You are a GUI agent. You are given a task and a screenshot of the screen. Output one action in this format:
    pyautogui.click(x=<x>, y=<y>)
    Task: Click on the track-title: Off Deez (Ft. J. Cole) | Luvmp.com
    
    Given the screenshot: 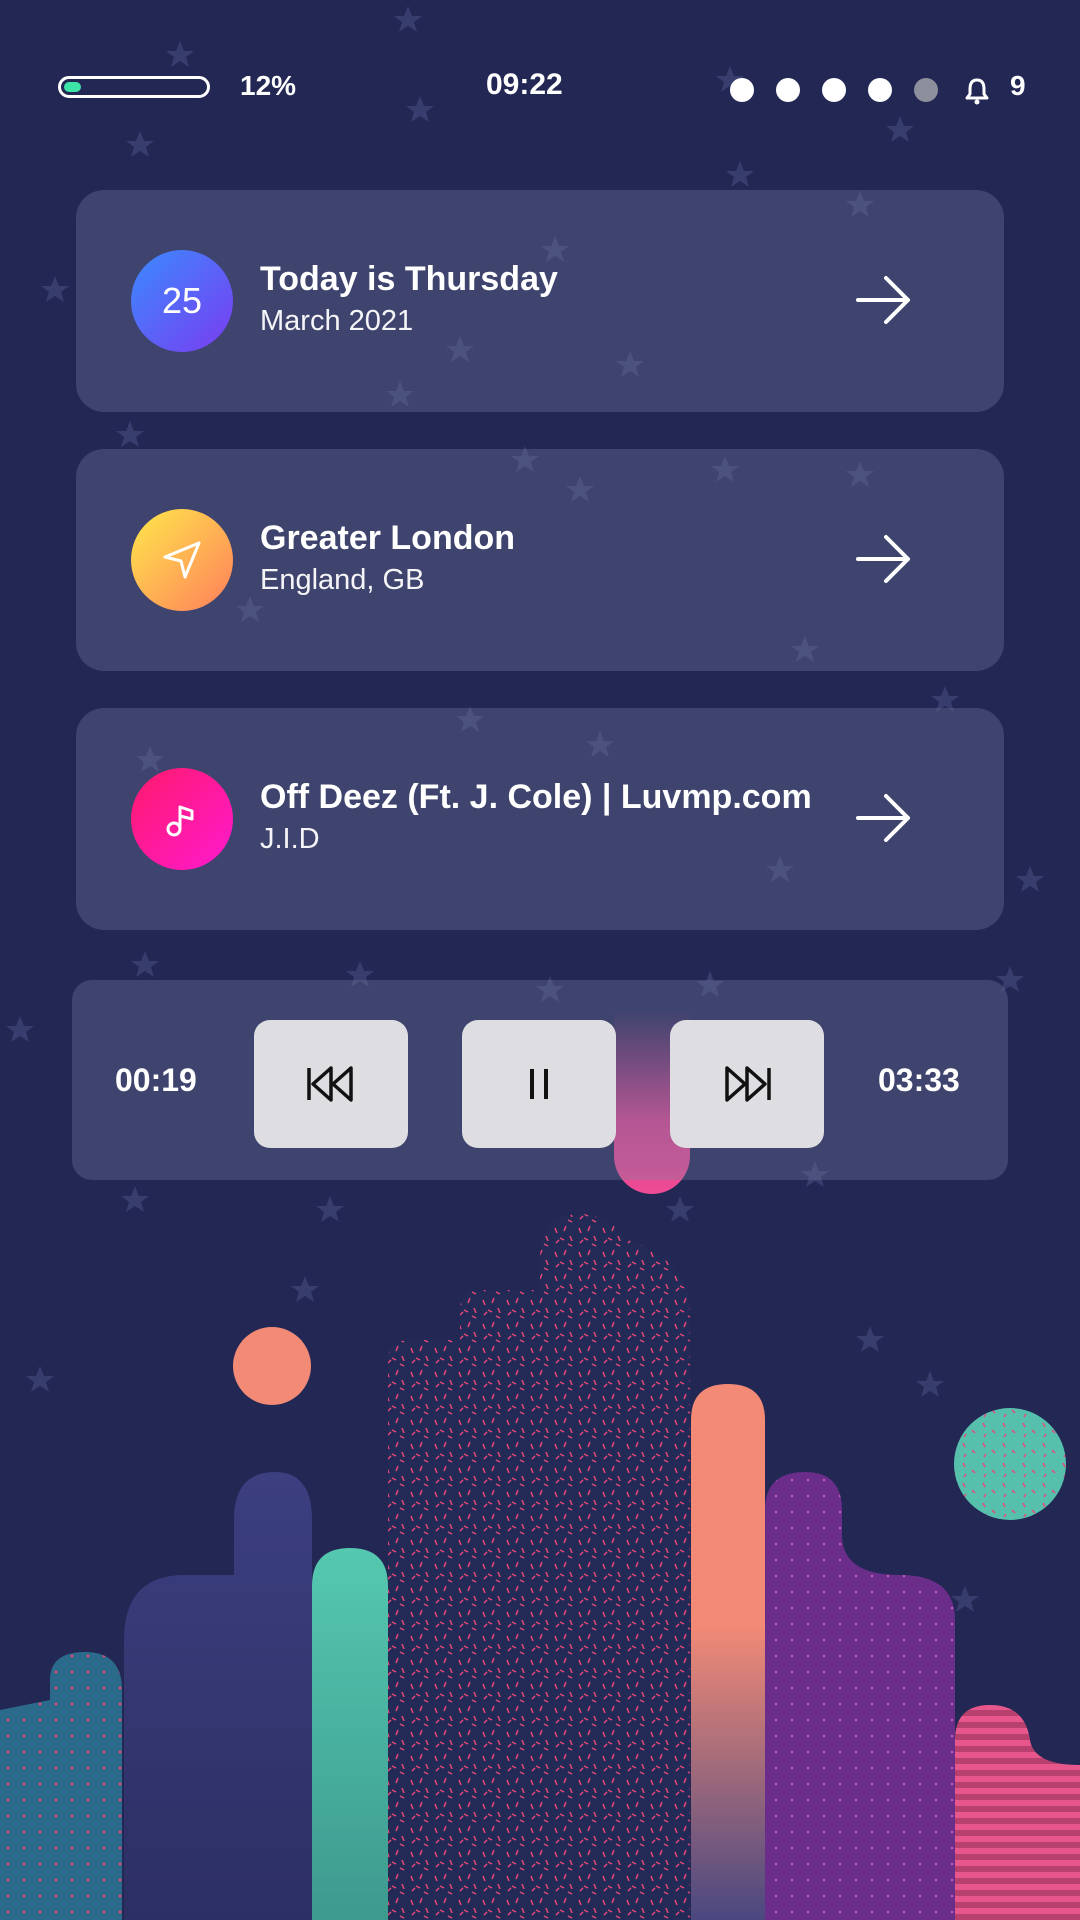 What is the action you would take?
    pyautogui.click(x=536, y=797)
    